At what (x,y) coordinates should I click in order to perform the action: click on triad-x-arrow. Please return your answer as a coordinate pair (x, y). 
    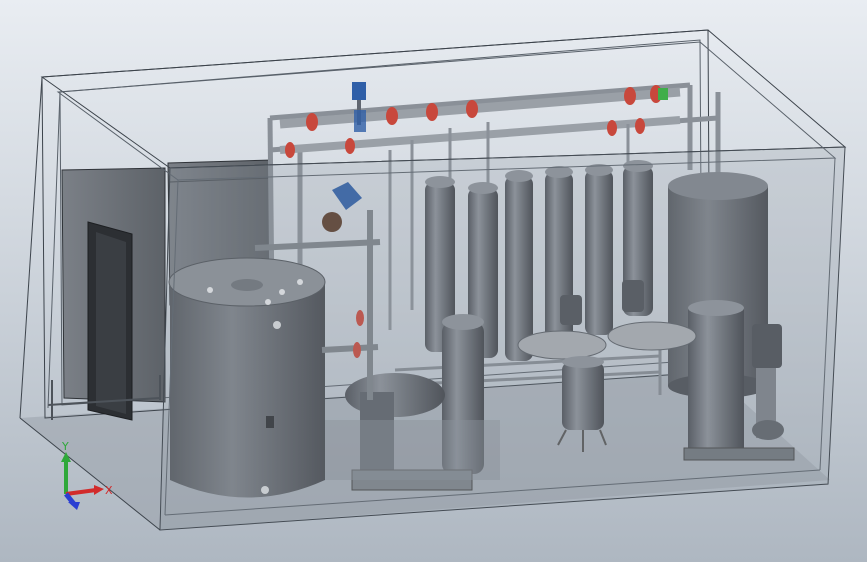
    Looking at the image, I should click on (99, 490).